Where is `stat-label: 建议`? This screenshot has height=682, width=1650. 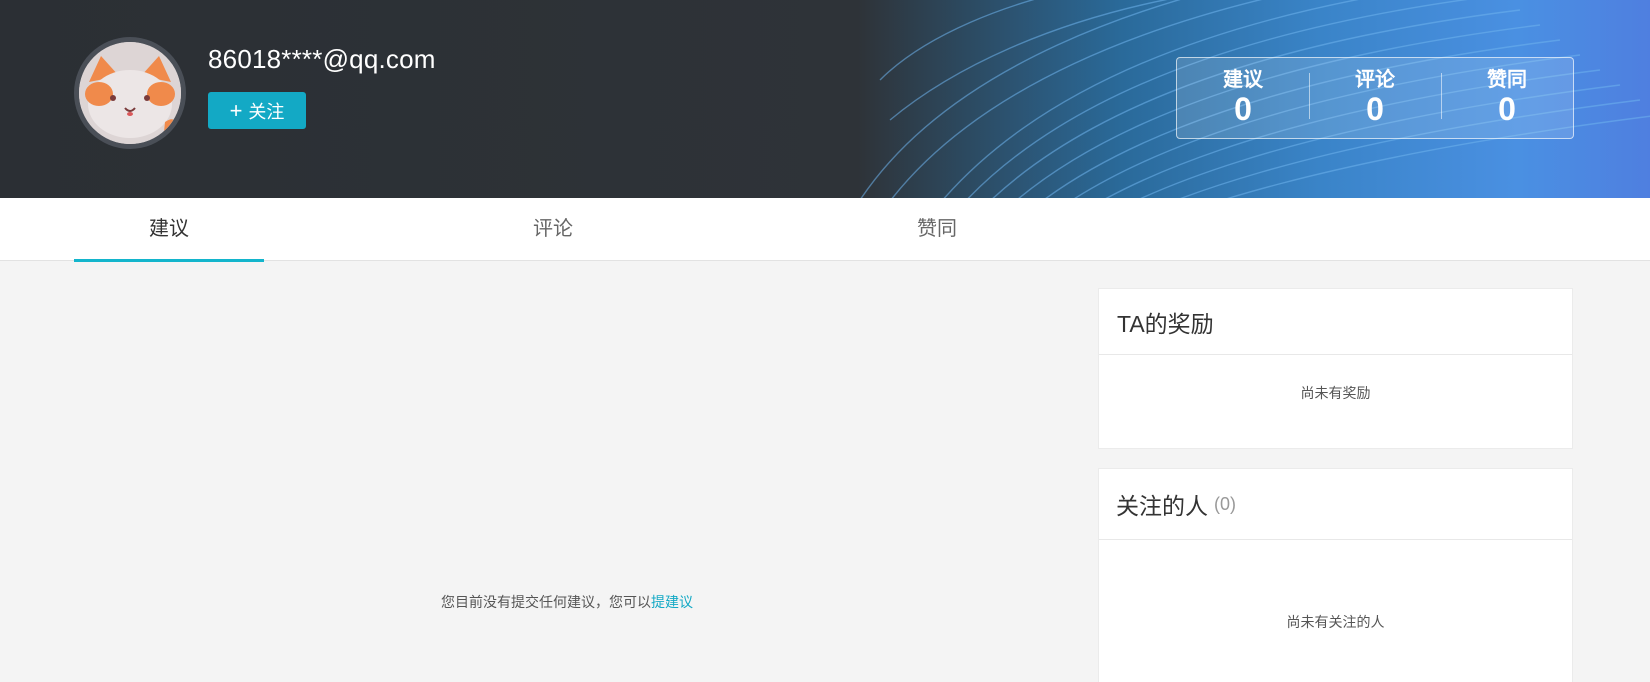 stat-label: 建议 is located at coordinates (1243, 80).